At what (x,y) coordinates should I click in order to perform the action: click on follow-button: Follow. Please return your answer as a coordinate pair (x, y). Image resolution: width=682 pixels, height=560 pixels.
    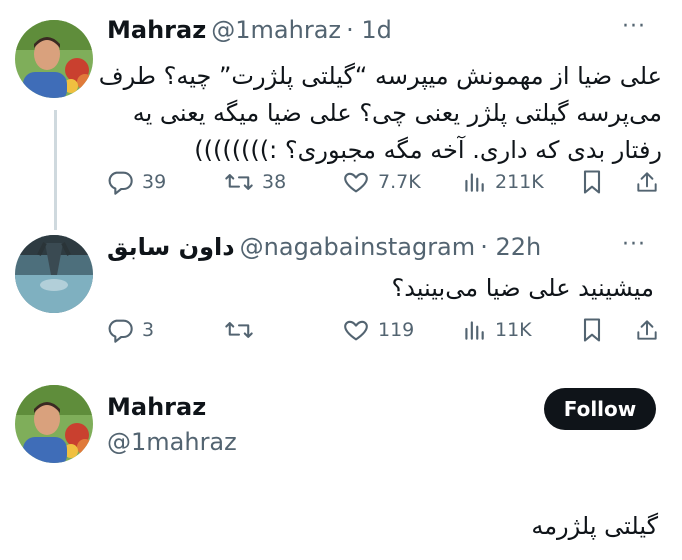
    Looking at the image, I should click on (600, 409).